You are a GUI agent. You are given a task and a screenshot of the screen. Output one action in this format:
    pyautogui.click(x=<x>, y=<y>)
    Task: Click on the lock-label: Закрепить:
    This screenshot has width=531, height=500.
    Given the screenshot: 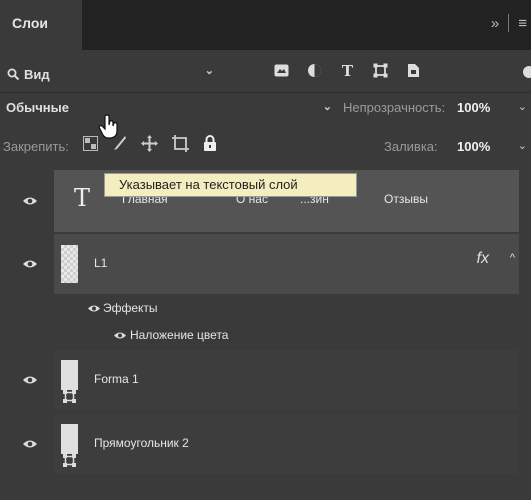 What is the action you would take?
    pyautogui.click(x=36, y=146)
    